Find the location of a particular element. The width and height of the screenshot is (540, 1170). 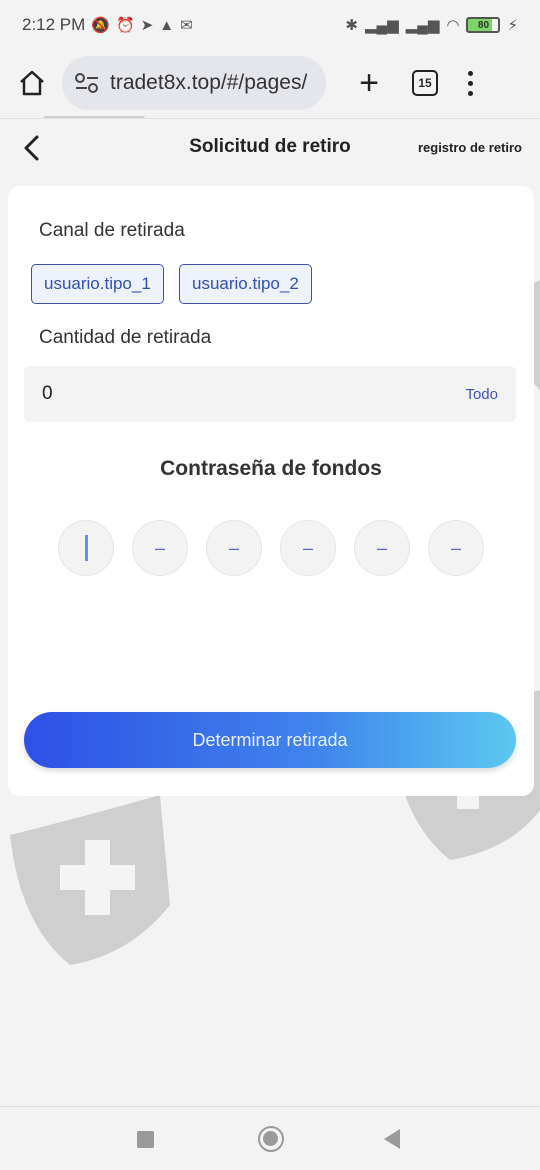

battery-icon: 80 is located at coordinates (483, 25).